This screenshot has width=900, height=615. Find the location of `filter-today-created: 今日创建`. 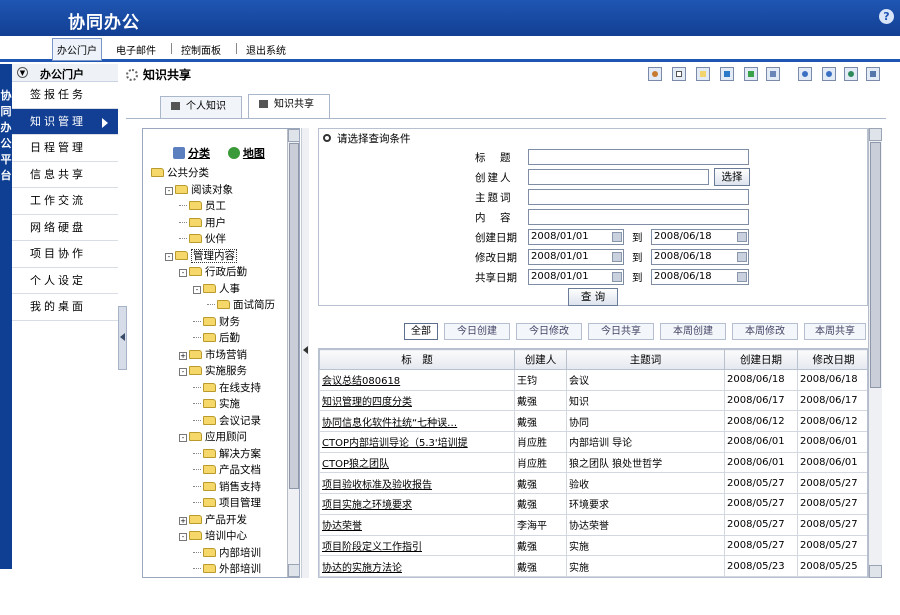

filter-today-created: 今日创建 is located at coordinates (477, 331).